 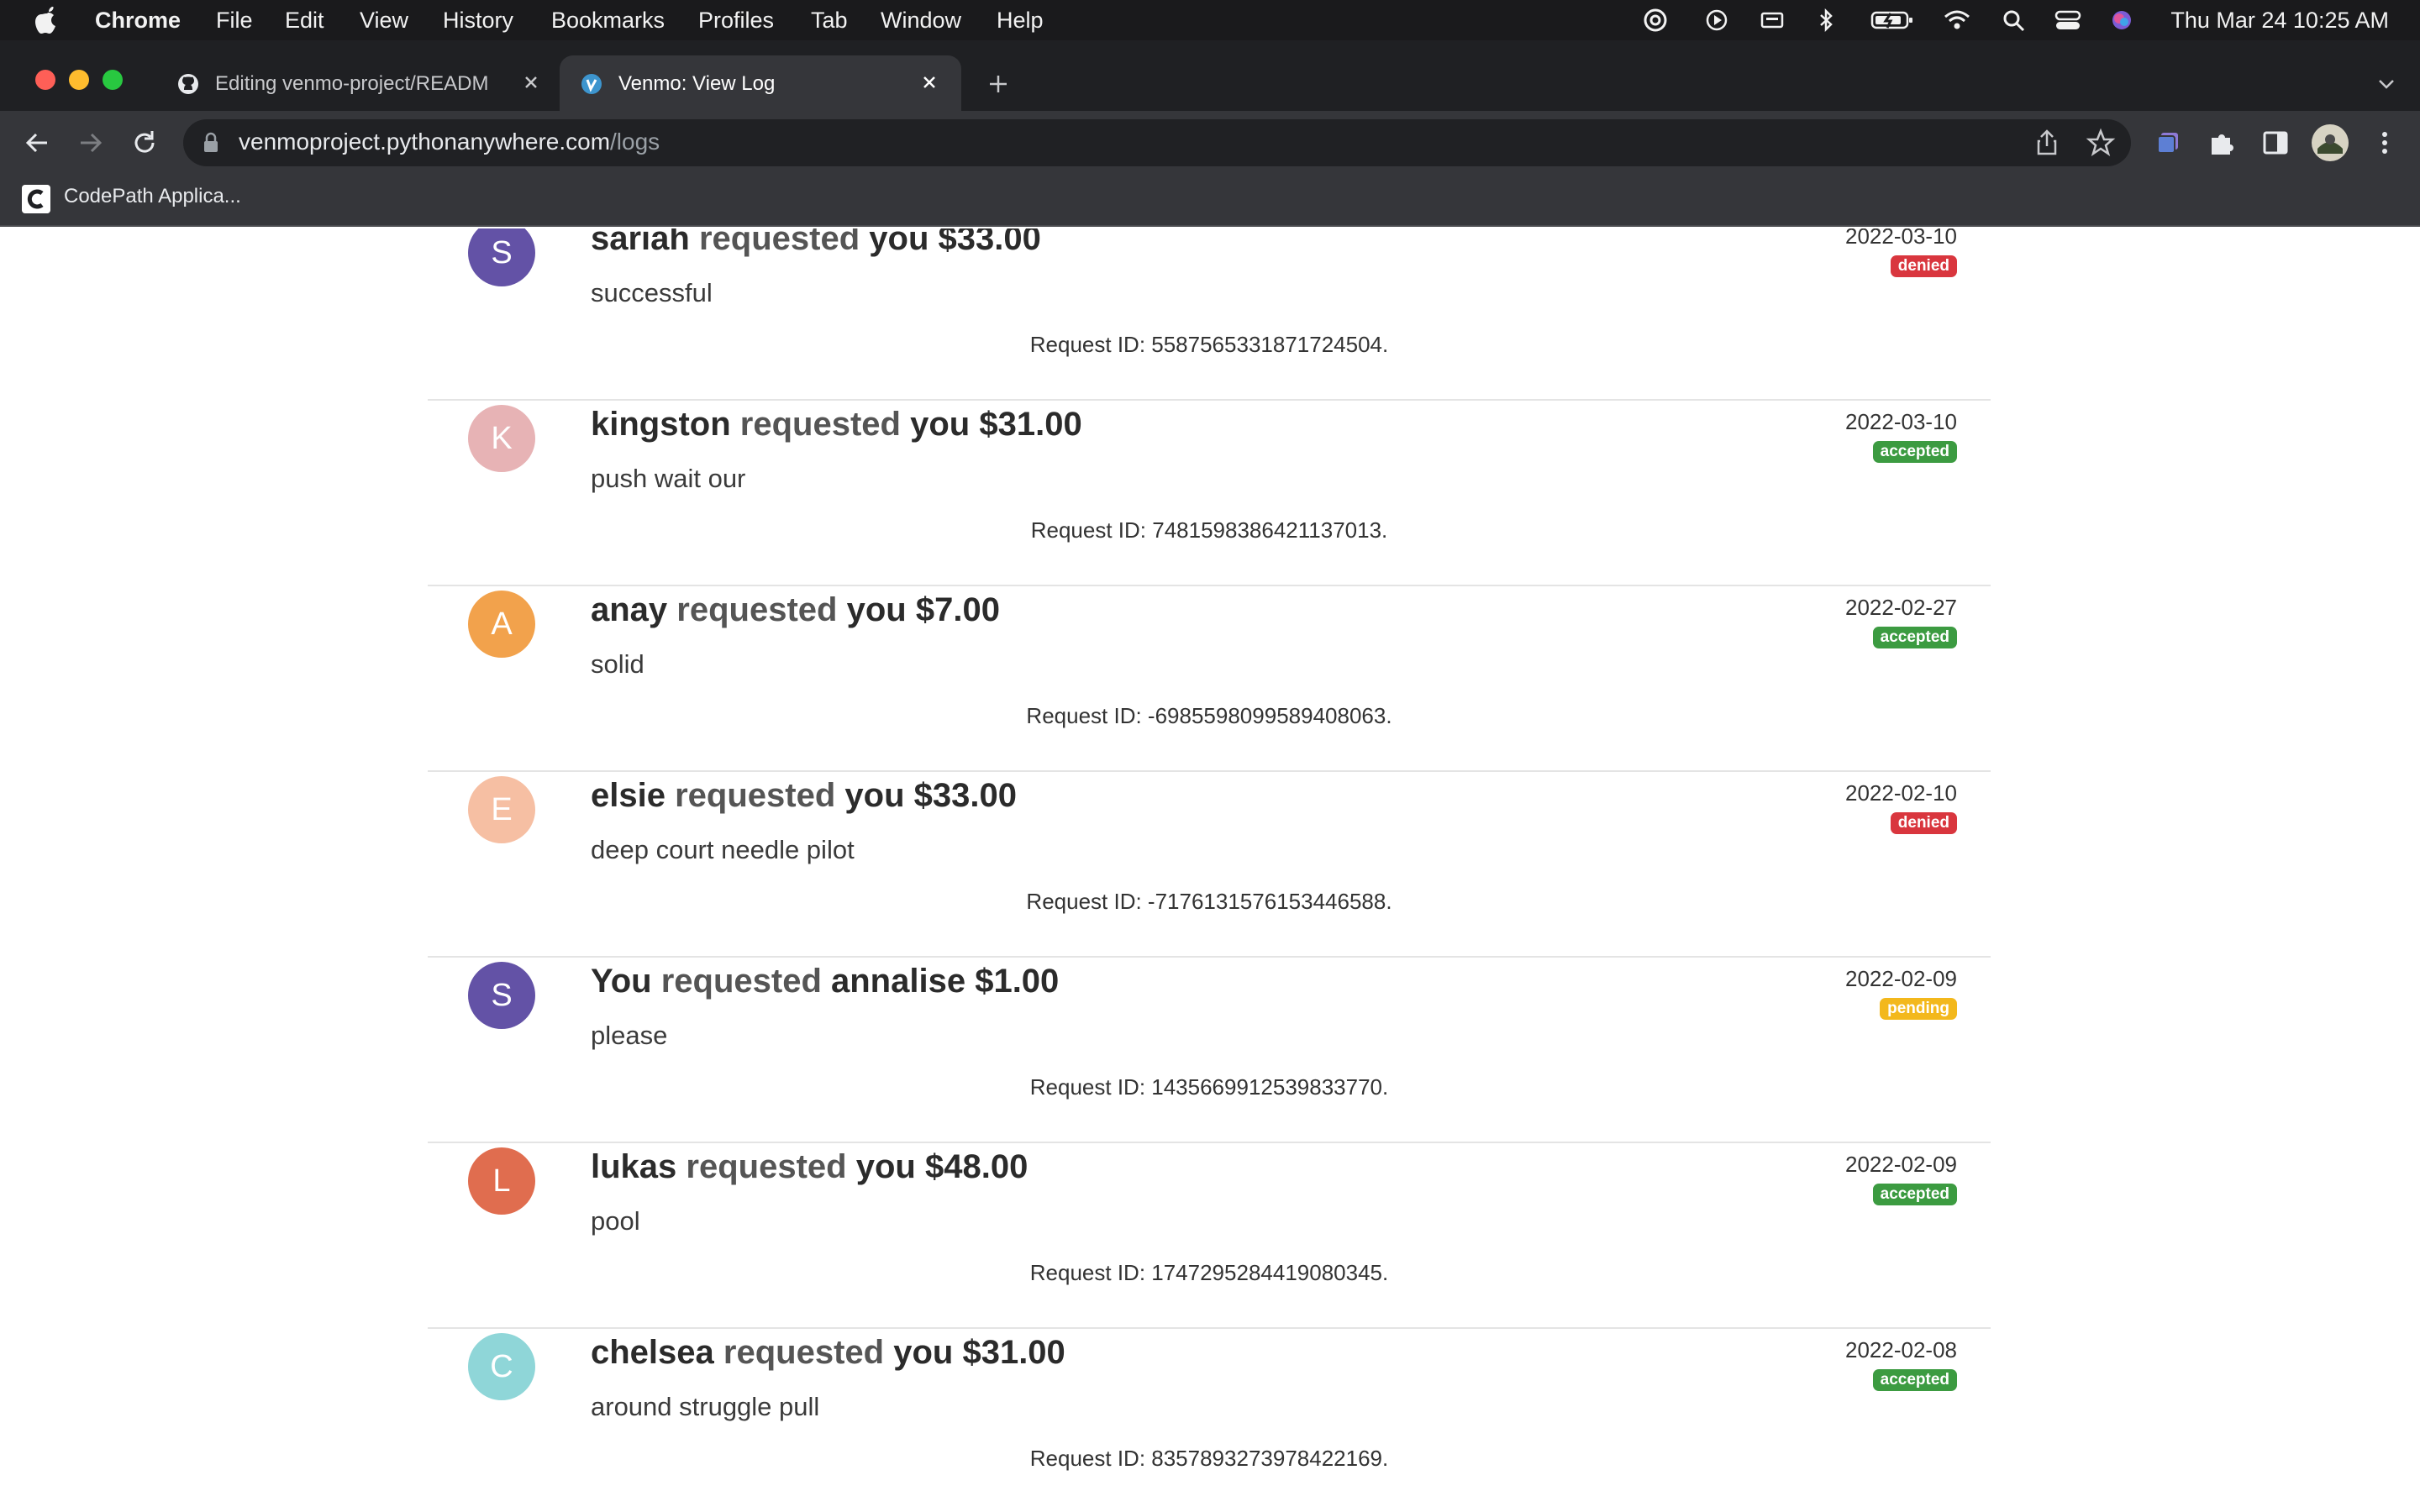 I want to click on request-note: successful, so click(x=652, y=292).